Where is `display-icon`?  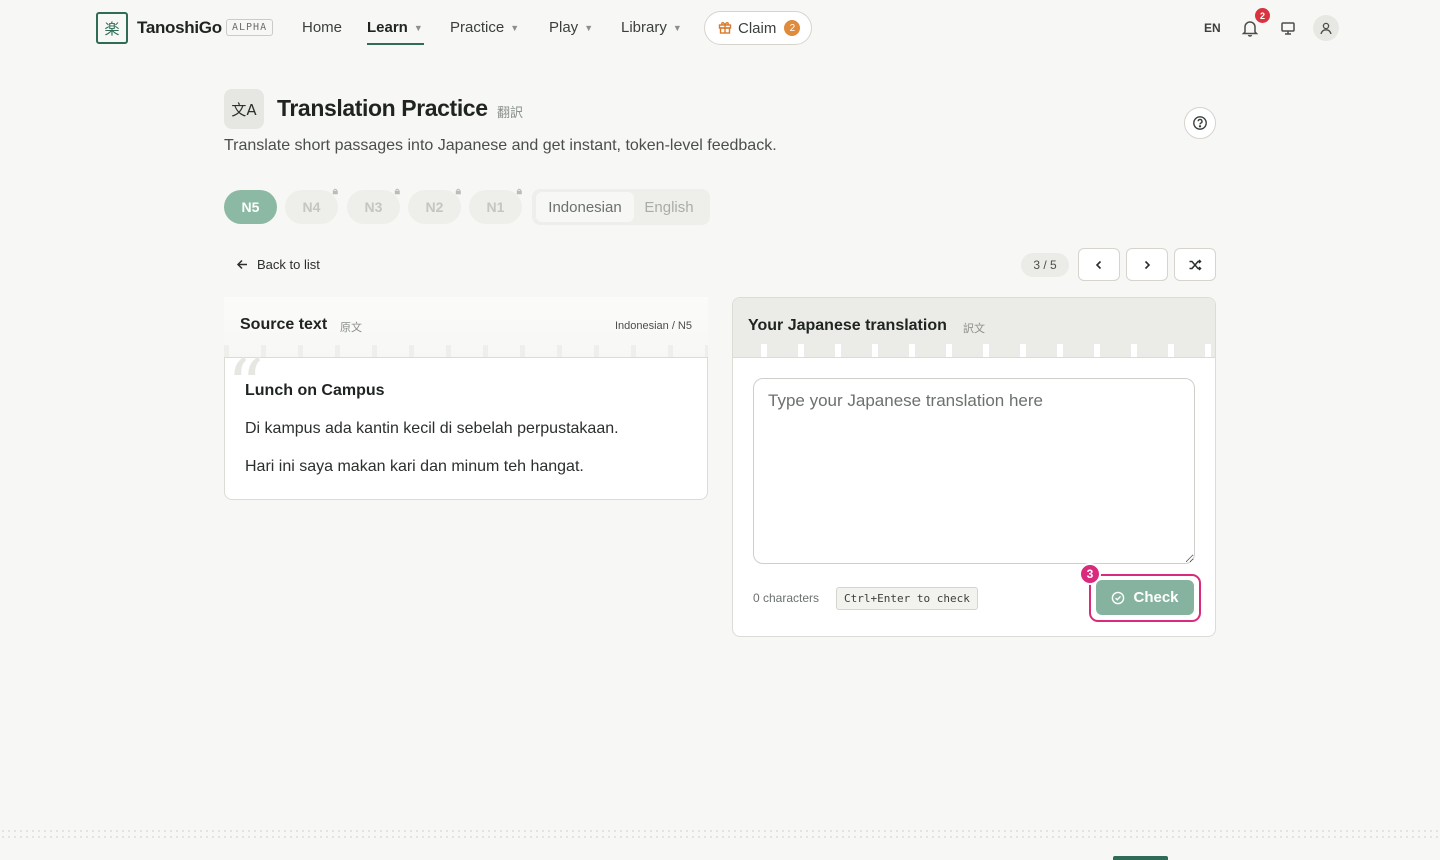
display-icon is located at coordinates (1288, 28).